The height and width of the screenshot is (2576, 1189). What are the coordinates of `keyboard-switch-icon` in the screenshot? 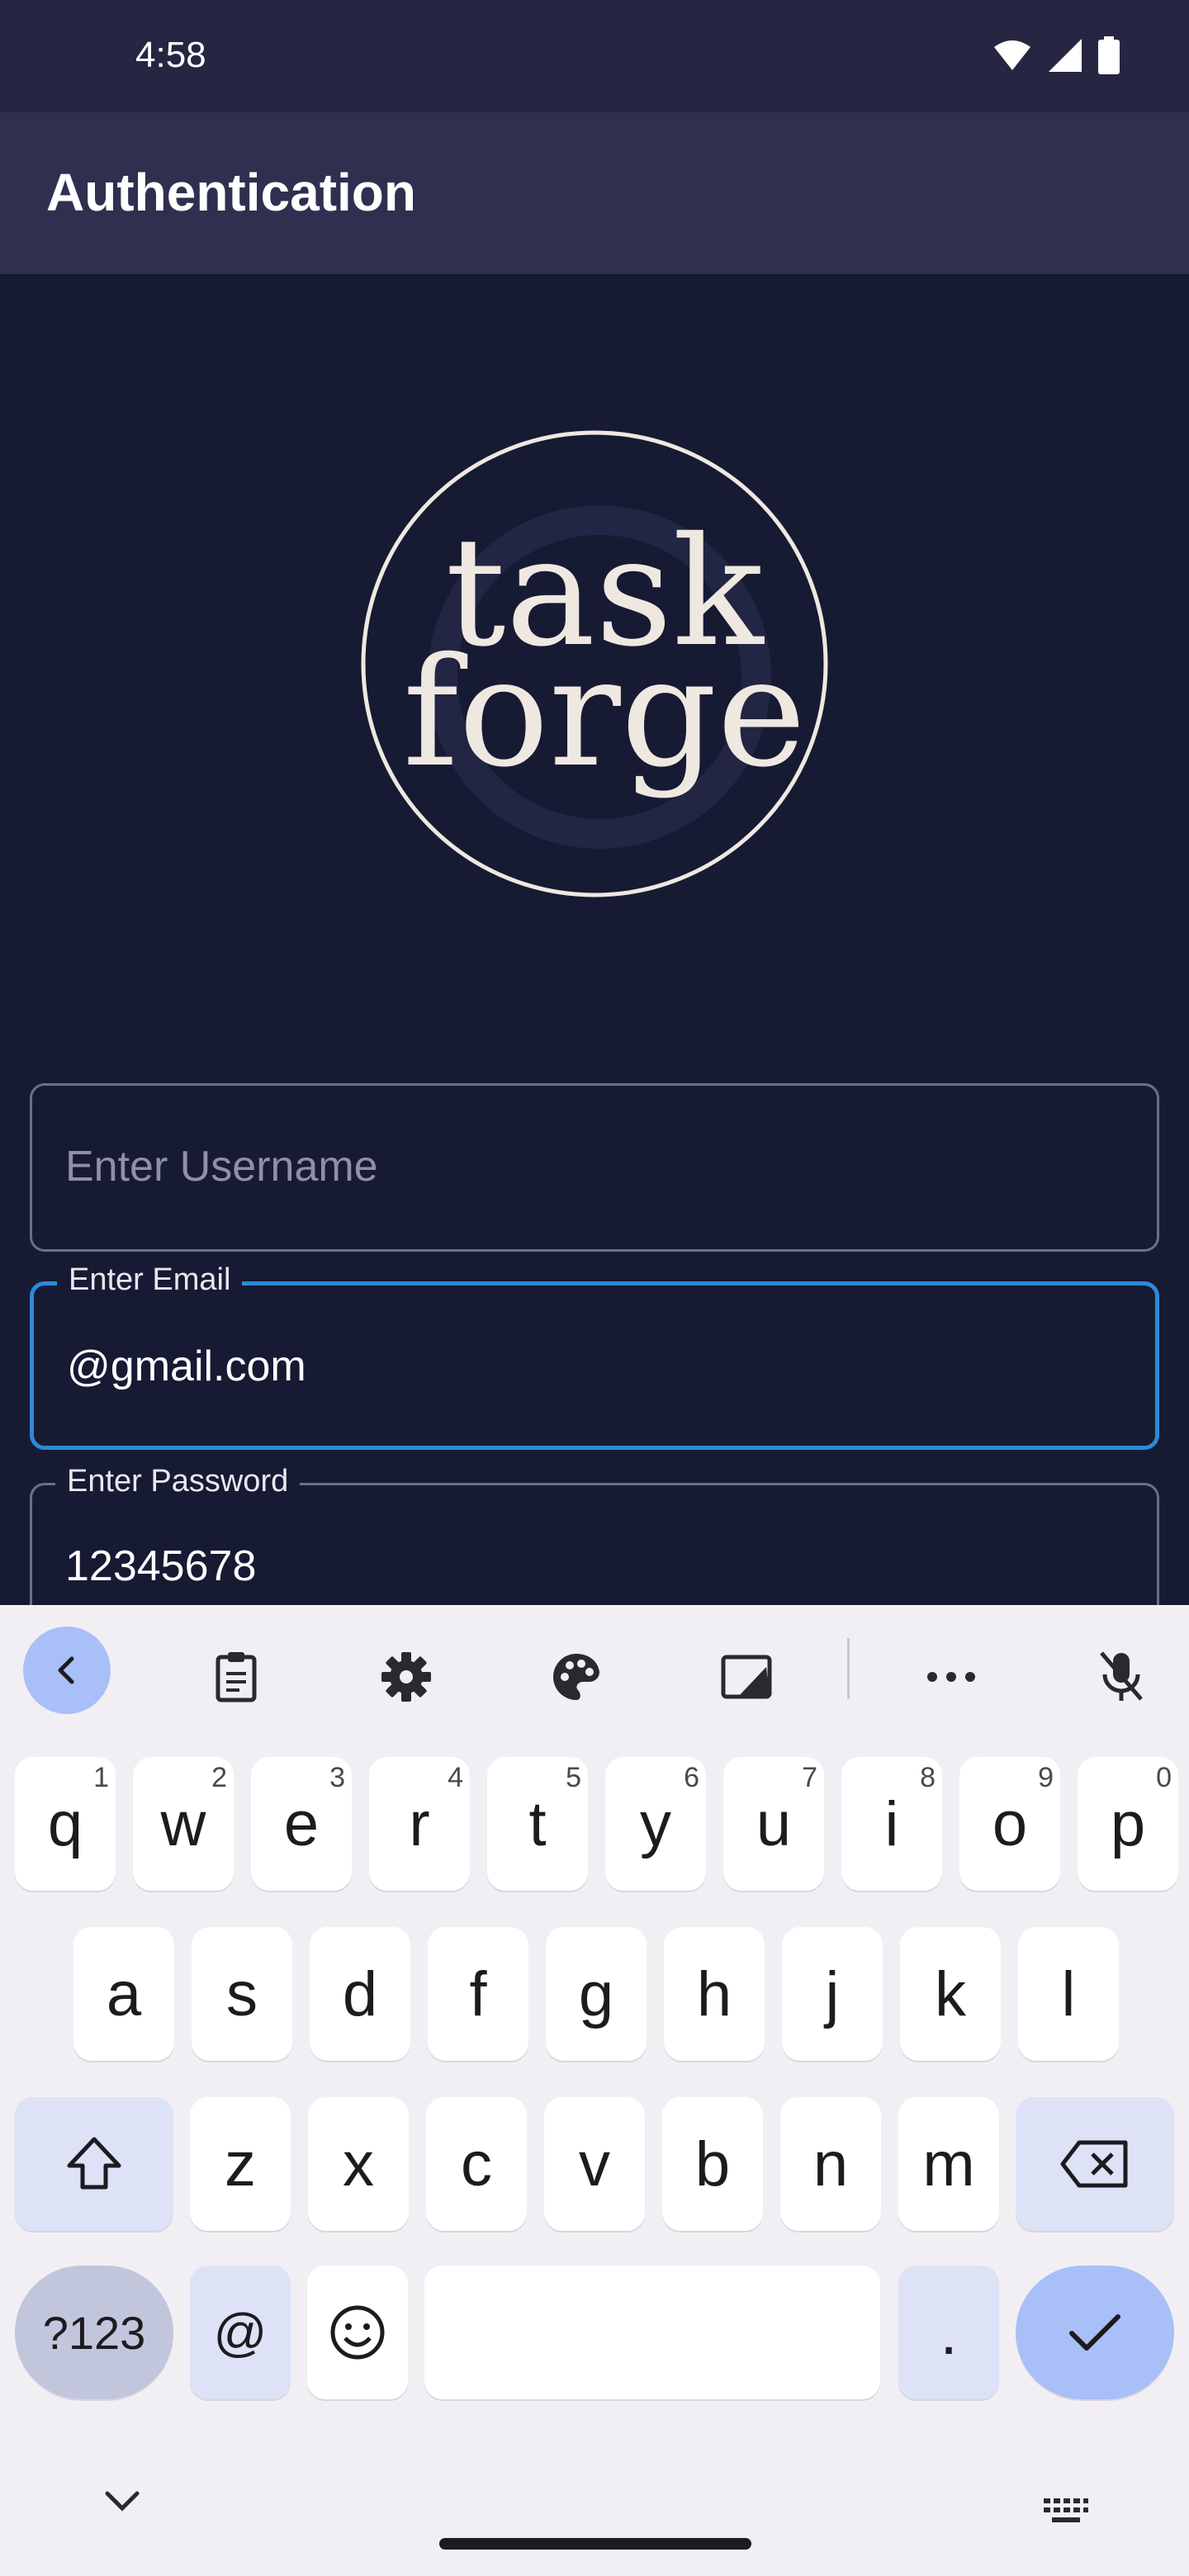 It's located at (1066, 2511).